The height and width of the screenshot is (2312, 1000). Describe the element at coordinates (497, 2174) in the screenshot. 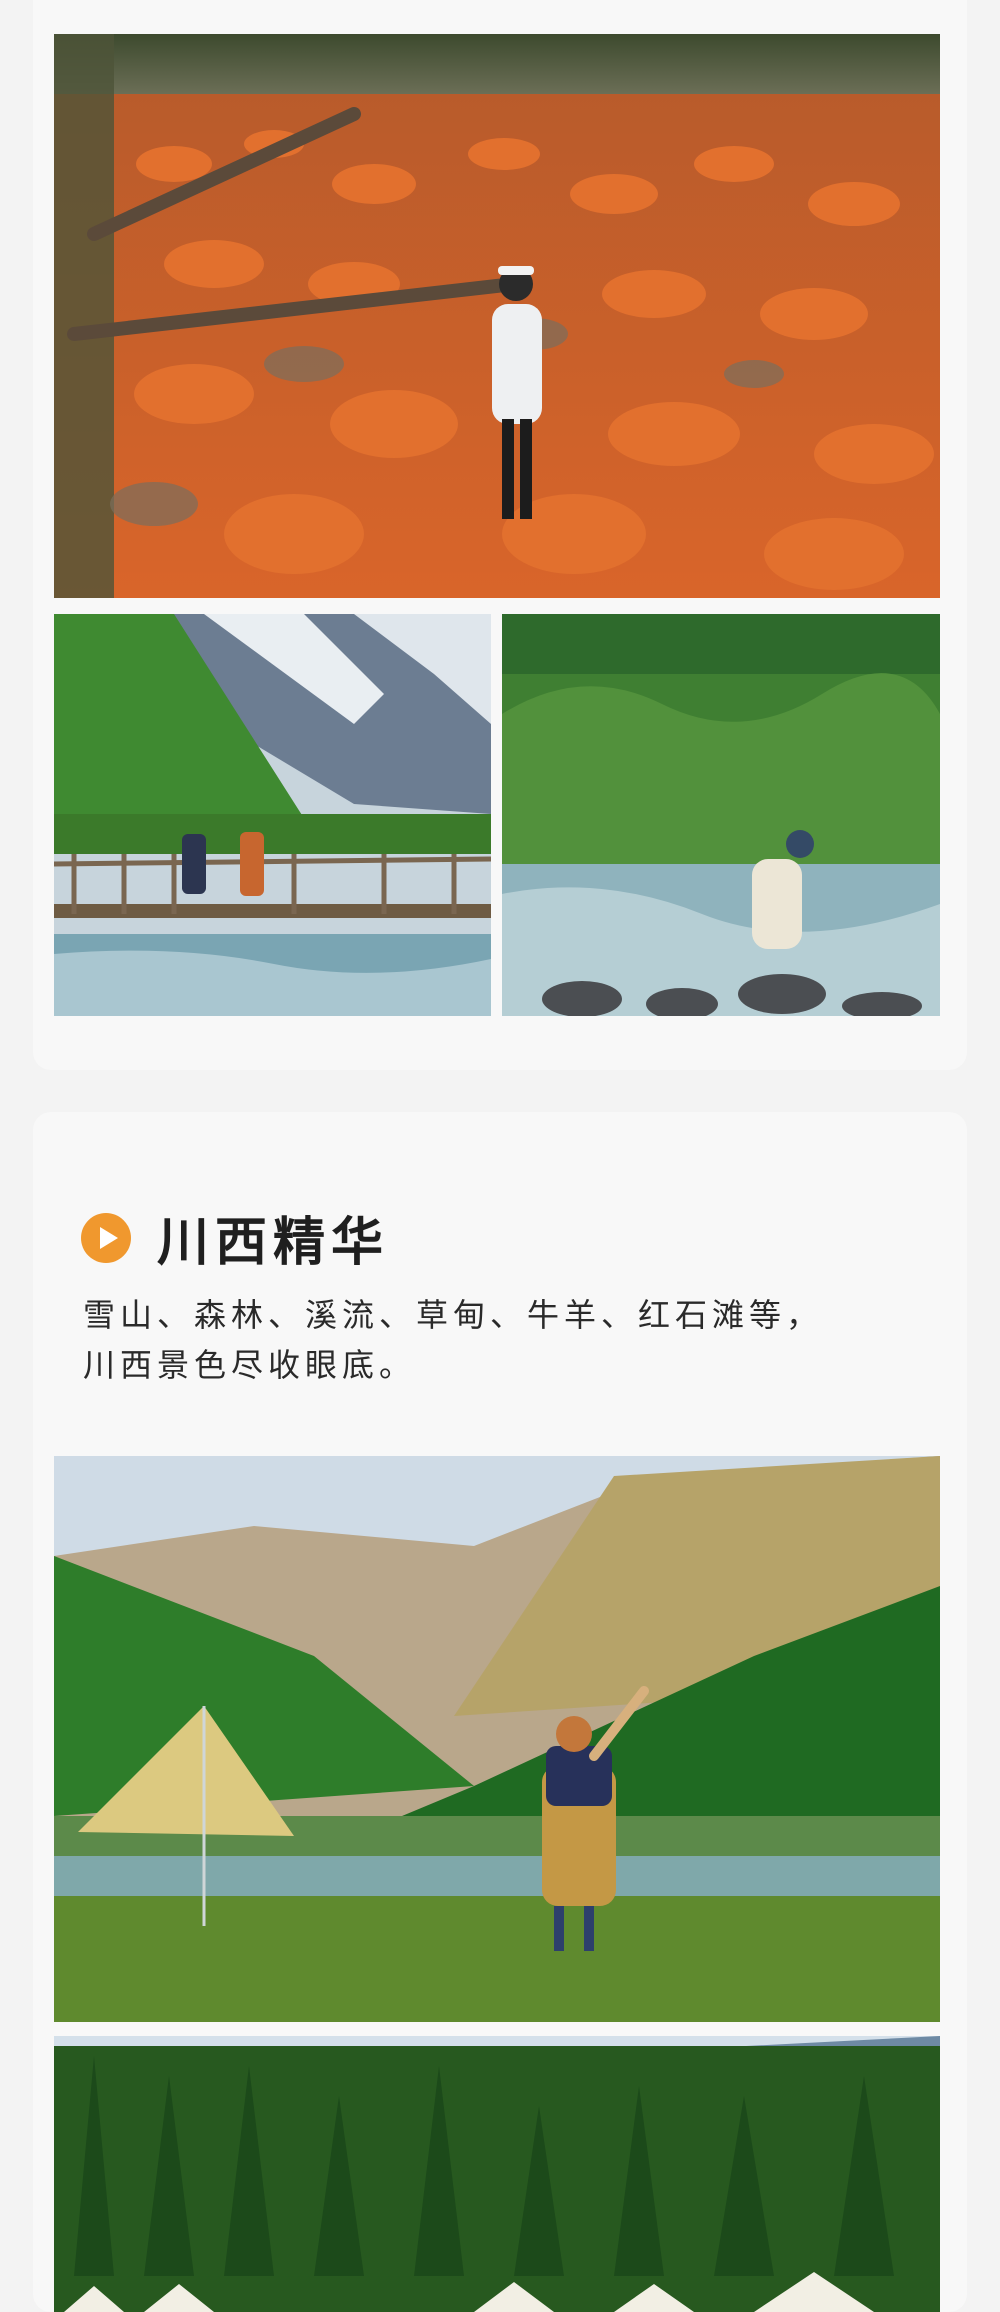

I see `forest-camp-photo` at that location.